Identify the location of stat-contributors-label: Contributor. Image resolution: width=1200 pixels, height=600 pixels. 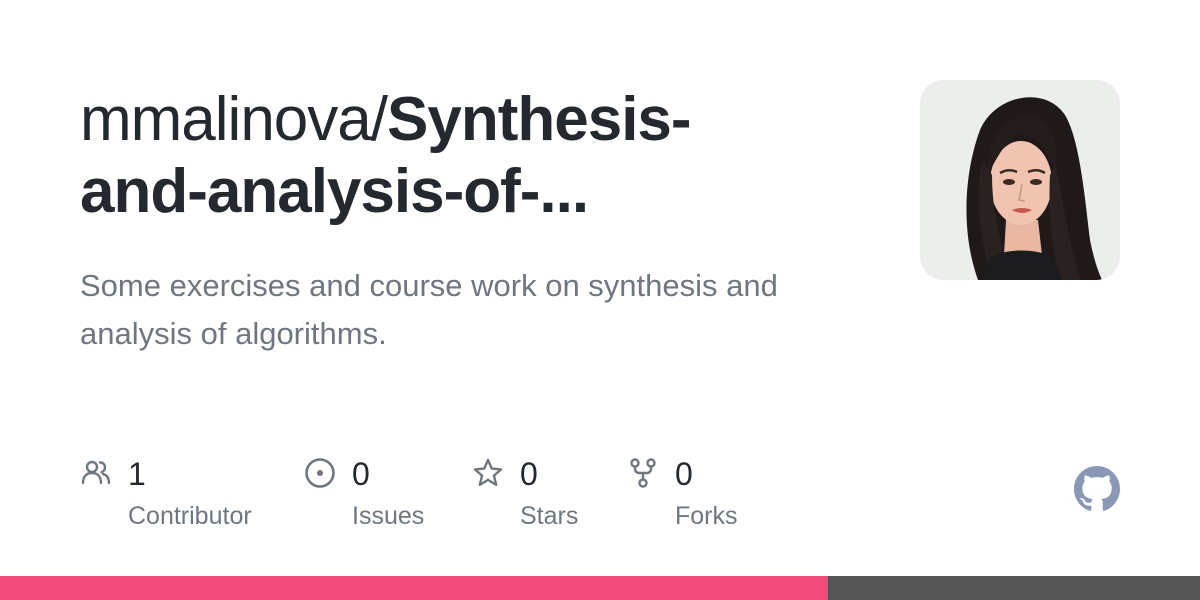
(190, 516).